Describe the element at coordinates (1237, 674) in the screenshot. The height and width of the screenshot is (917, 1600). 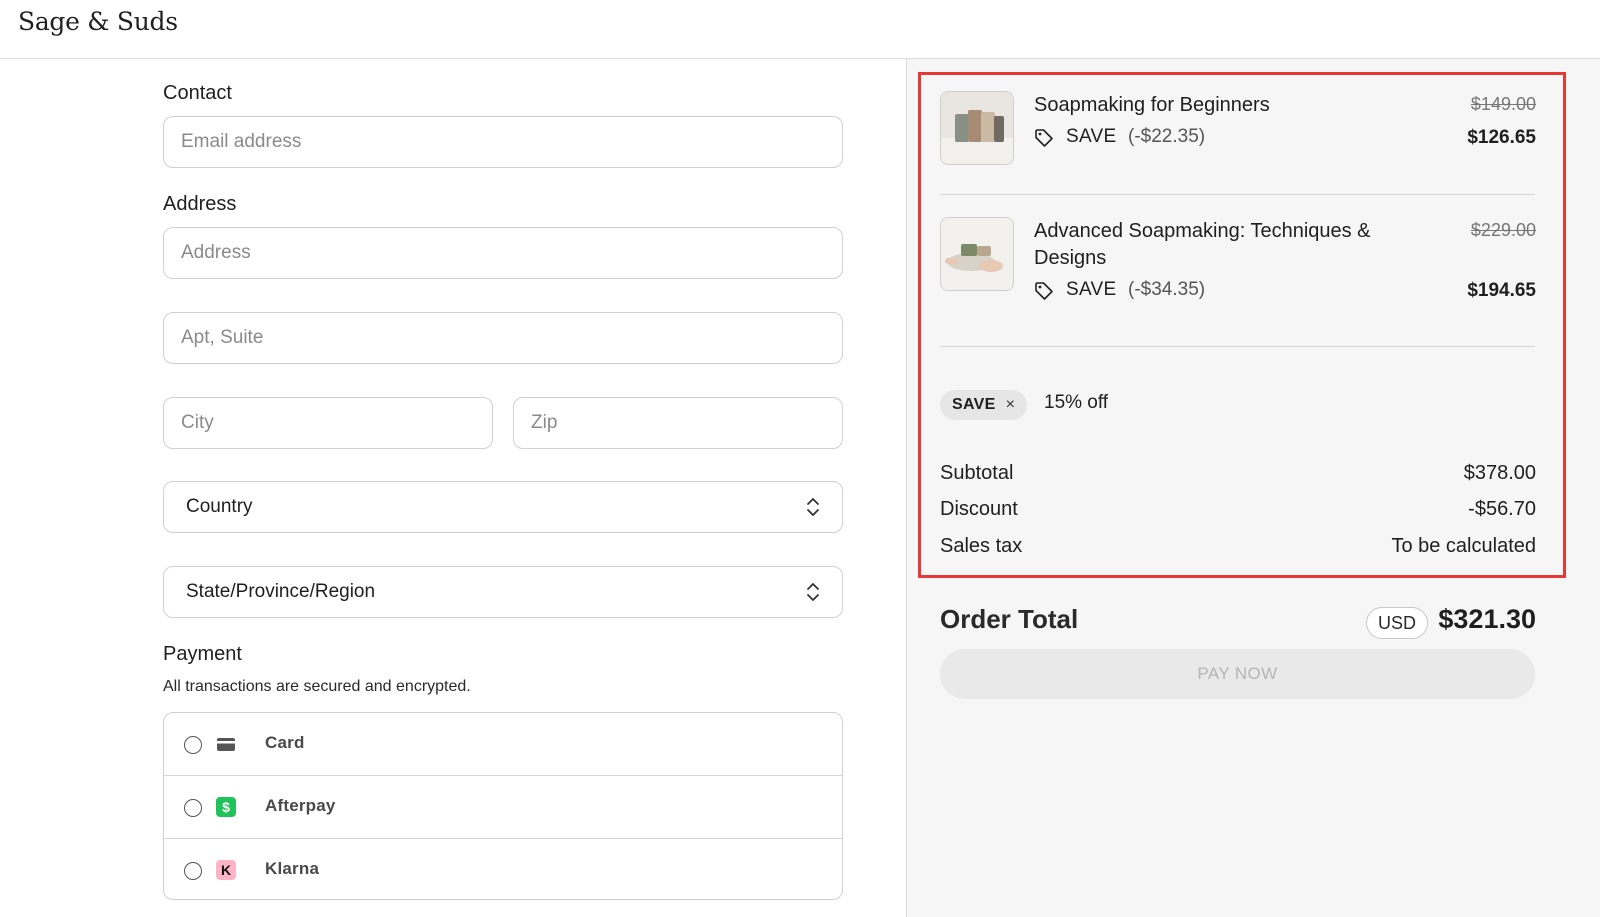
I see `pay-now-button: PAY NOW` at that location.